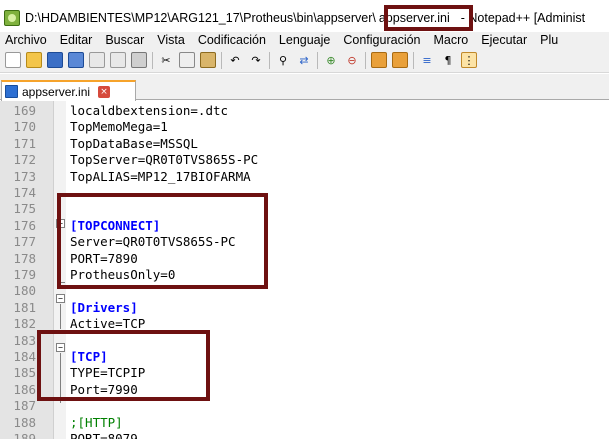 This screenshot has width=609, height=439. I want to click on line-number: 185, so click(24, 373).